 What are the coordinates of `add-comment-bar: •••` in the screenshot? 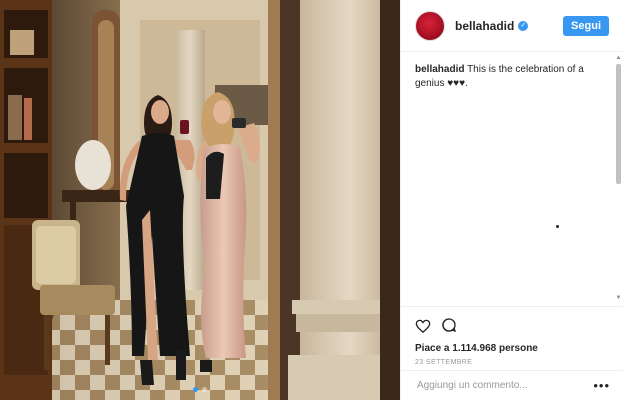 It's located at (512, 385).